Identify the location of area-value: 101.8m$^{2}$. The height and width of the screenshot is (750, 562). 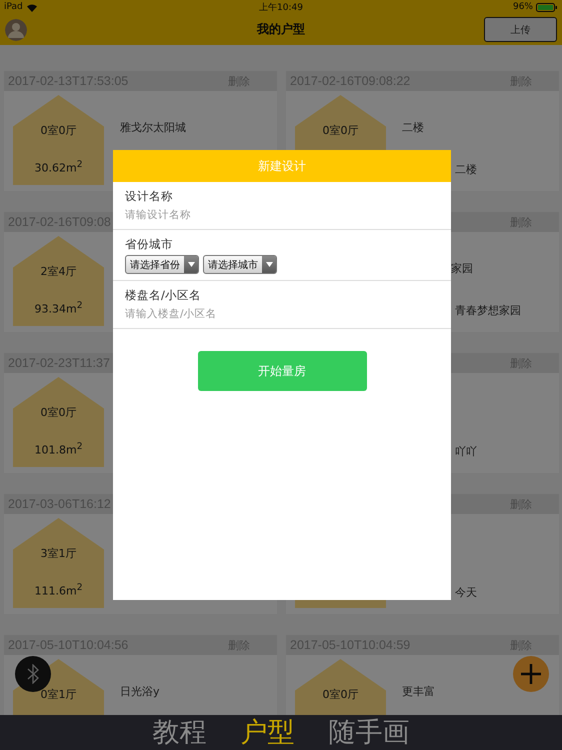
(58, 449).